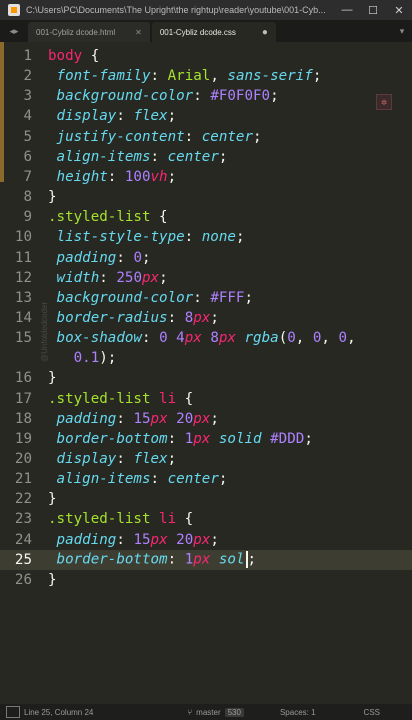  What do you see at coordinates (105, 712) in the screenshot?
I see `cursor-position: Line 25, Column 24` at bounding box center [105, 712].